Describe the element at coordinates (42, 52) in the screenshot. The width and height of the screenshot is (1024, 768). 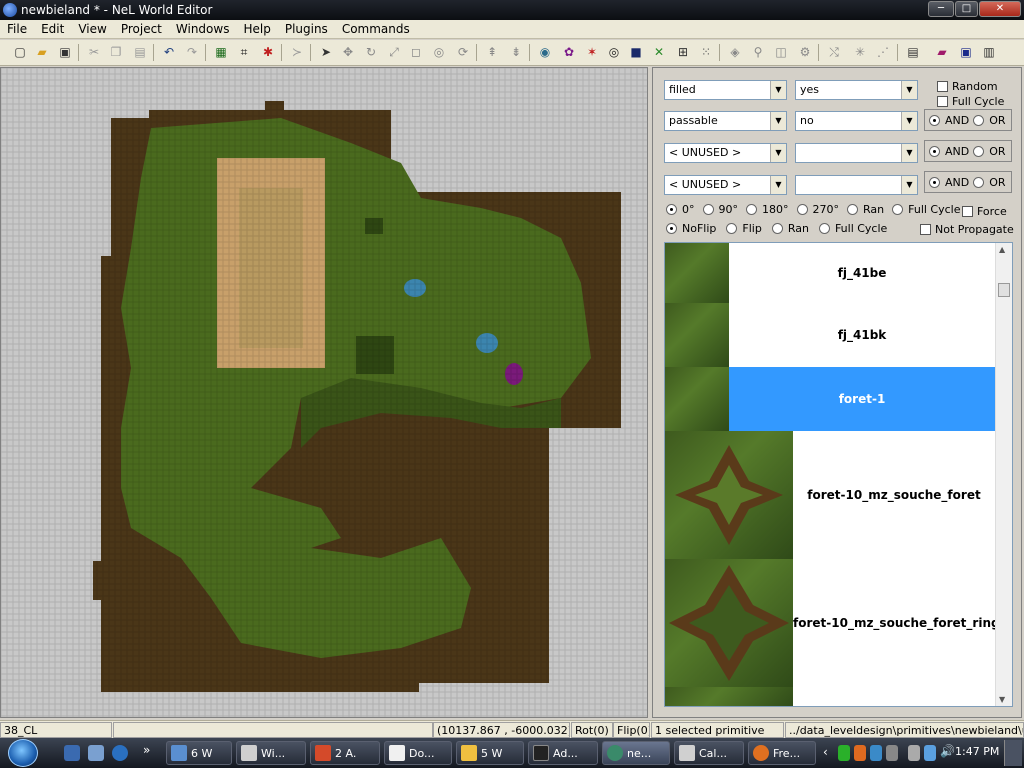
I see `open-folder-icon: ▰` at that location.